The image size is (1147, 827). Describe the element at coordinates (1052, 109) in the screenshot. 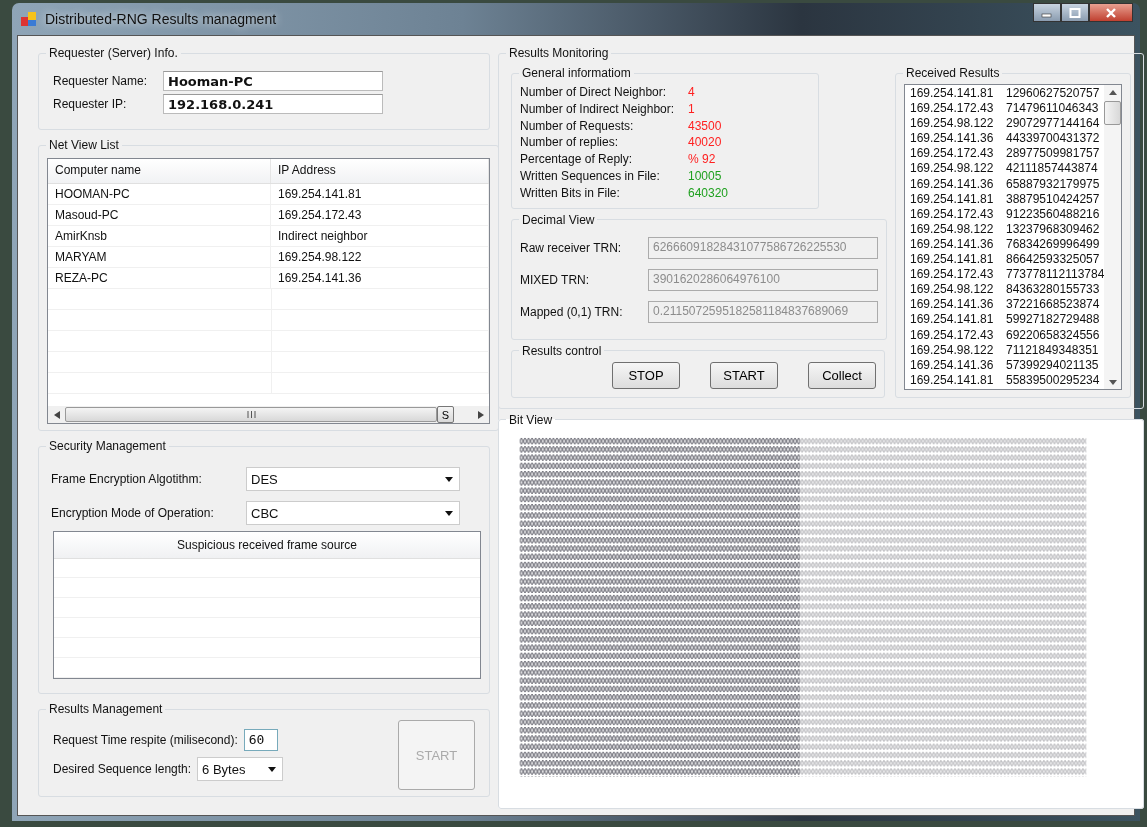

I see `result-number: 71479611046343` at that location.